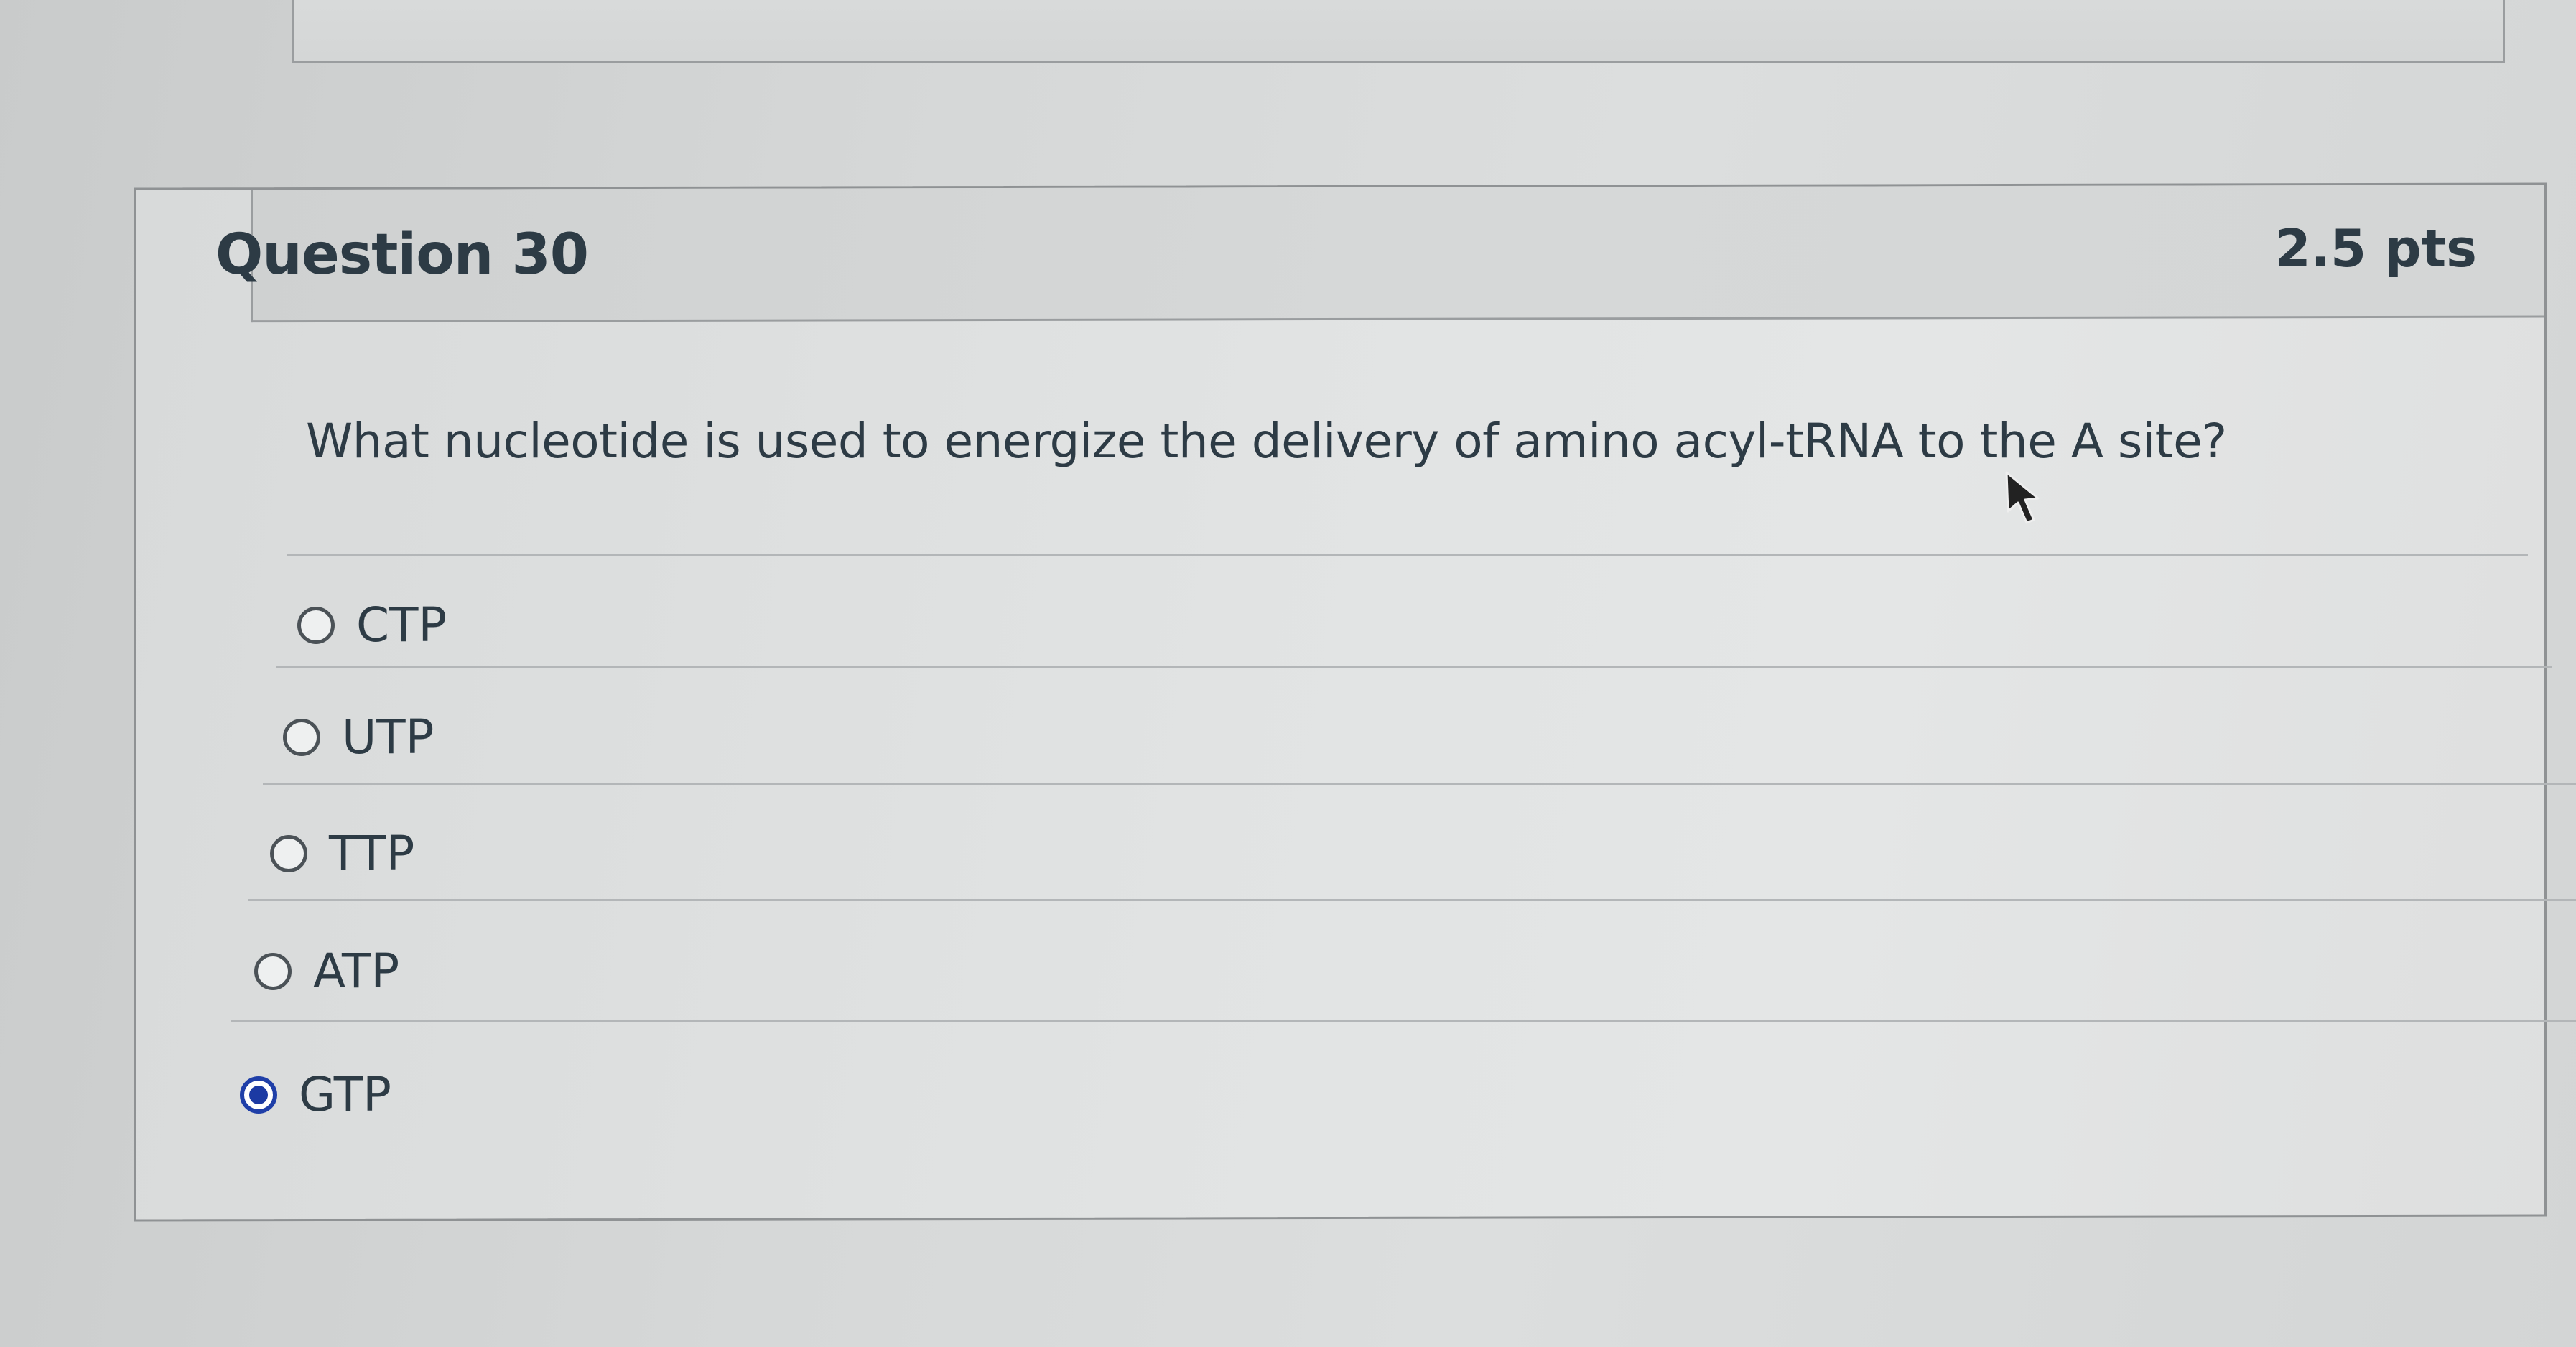  Describe the element at coordinates (401, 625) in the screenshot. I see `answer-label: CTP` at that location.